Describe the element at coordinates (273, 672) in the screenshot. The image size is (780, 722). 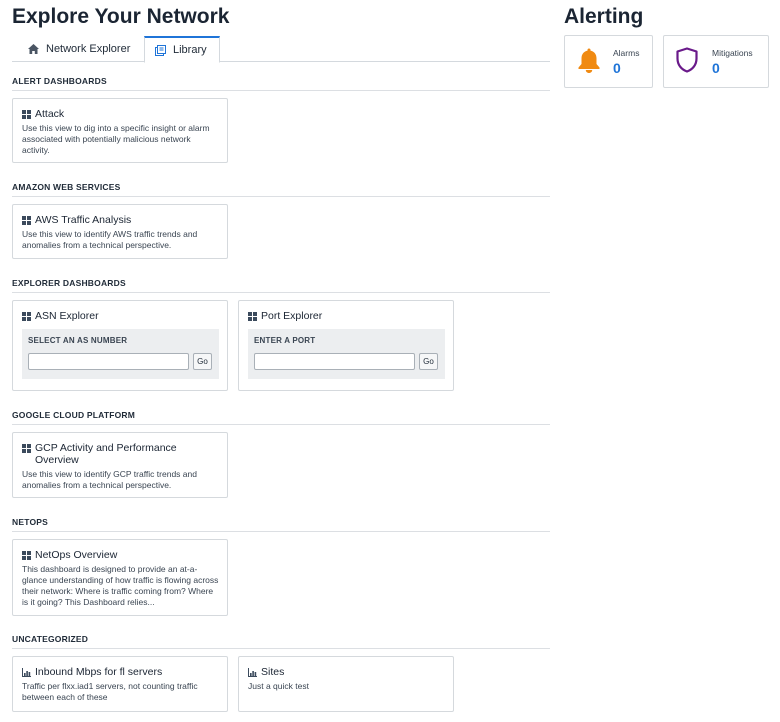
I see `card-title: Sites` at that location.